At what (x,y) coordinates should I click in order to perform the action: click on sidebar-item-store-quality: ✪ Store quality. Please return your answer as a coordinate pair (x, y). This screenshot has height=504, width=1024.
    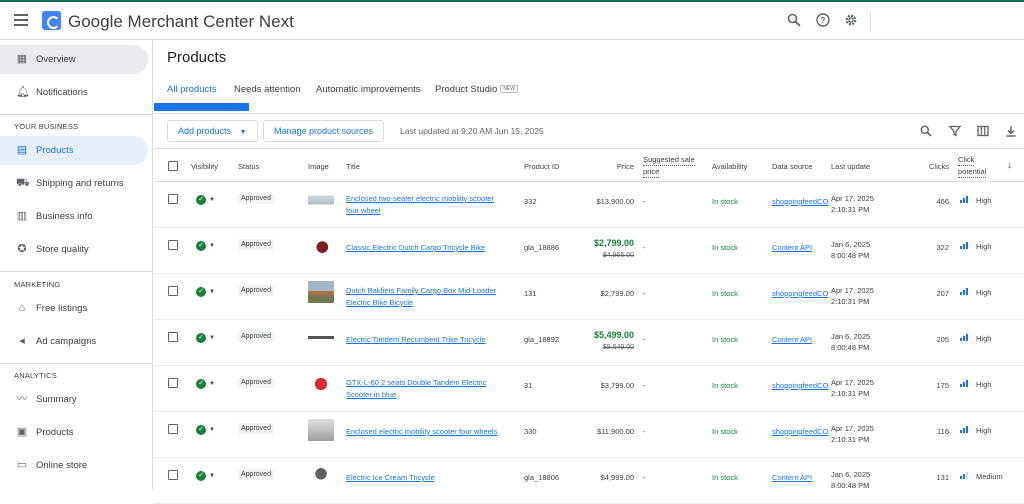
    Looking at the image, I should click on (74, 249).